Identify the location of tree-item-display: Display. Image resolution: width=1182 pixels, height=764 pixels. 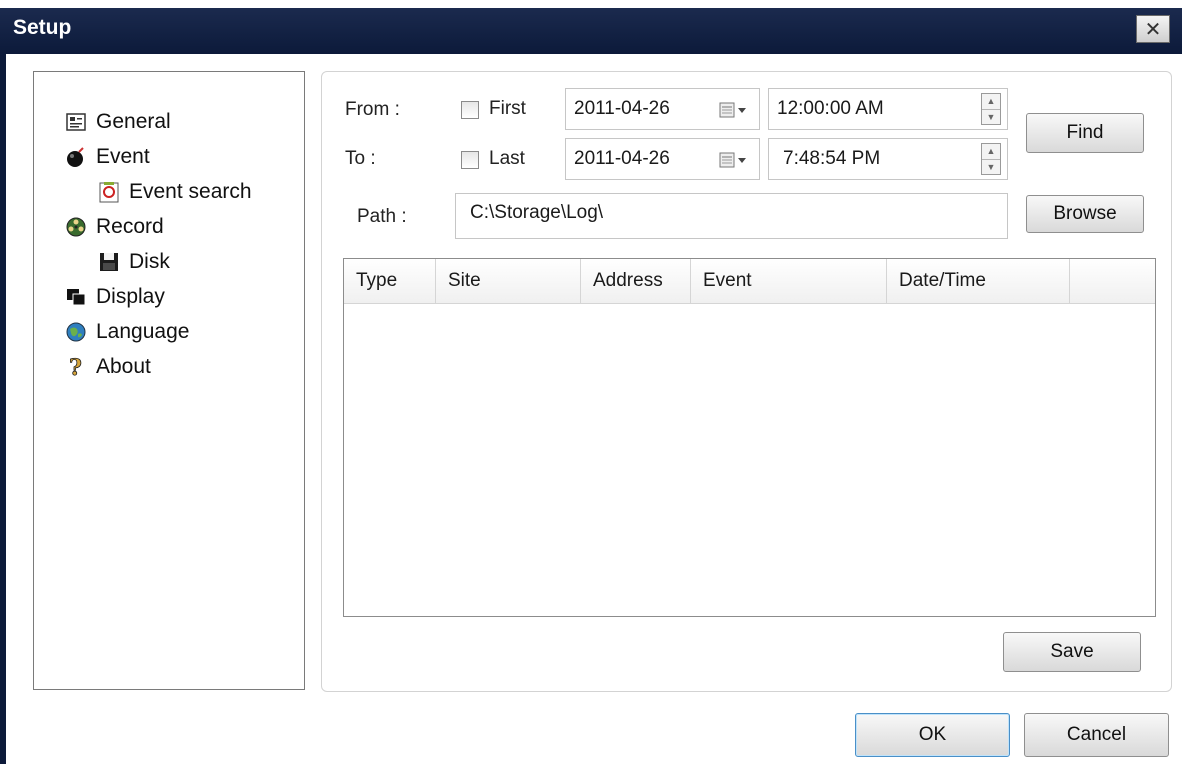
(115, 297).